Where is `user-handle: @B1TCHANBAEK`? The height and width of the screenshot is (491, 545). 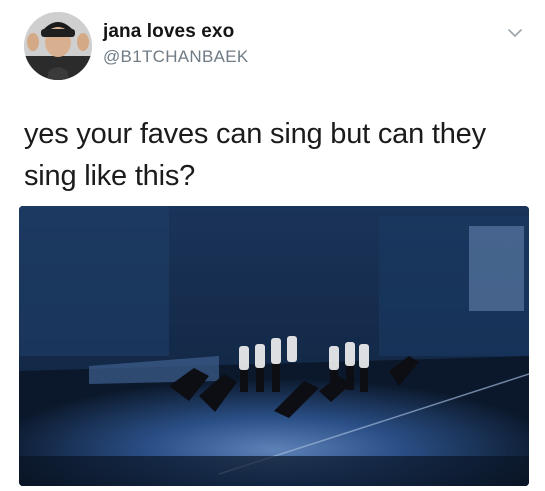 user-handle: @B1TCHANBAEK is located at coordinates (176, 57).